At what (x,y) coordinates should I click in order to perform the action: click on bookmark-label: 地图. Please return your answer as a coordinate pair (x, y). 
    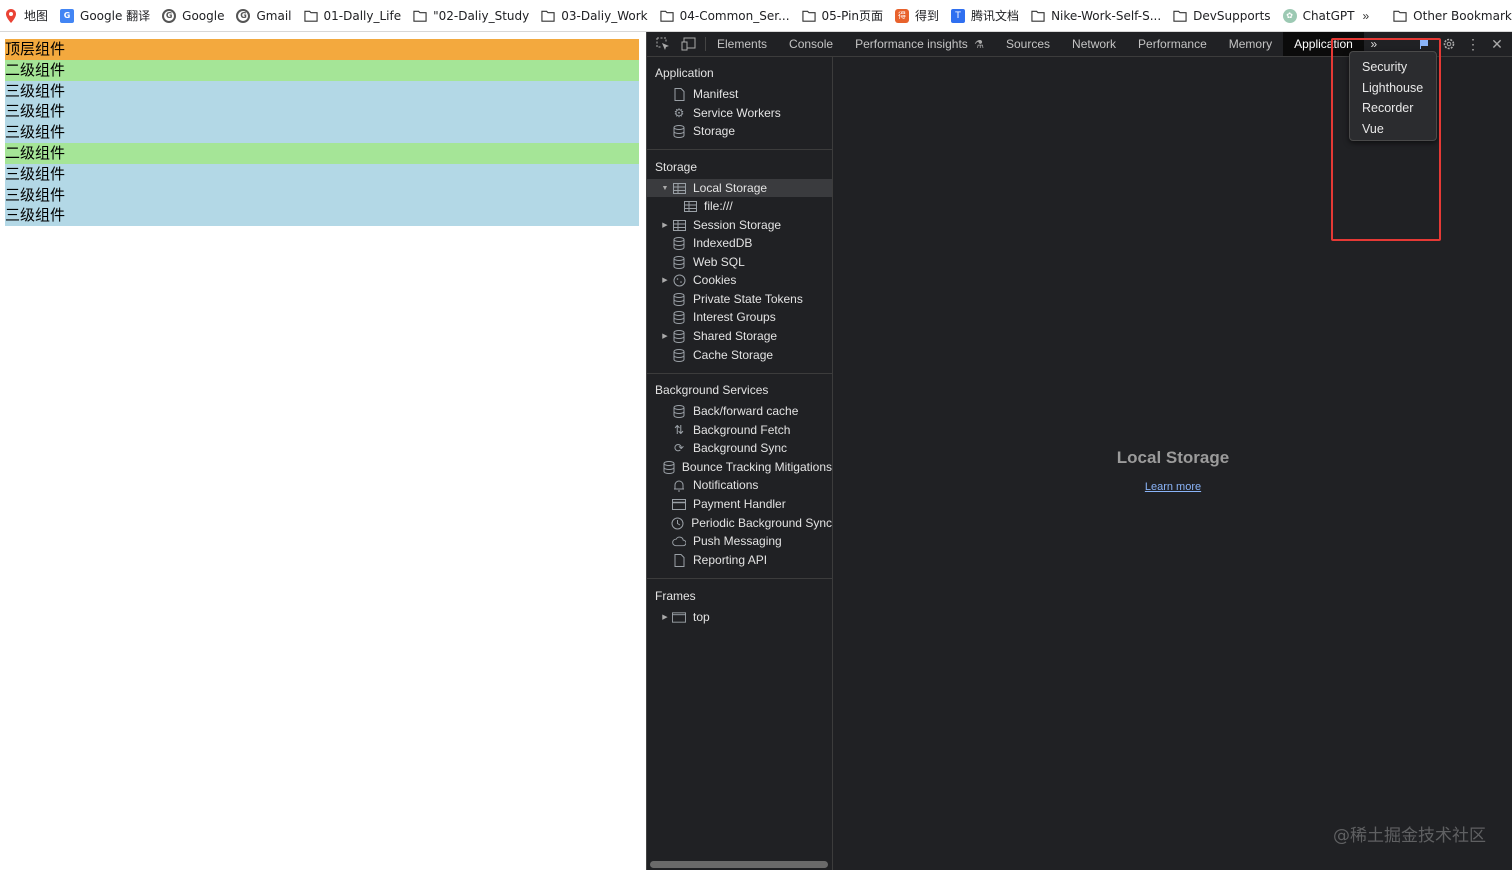
    Looking at the image, I should click on (36, 16).